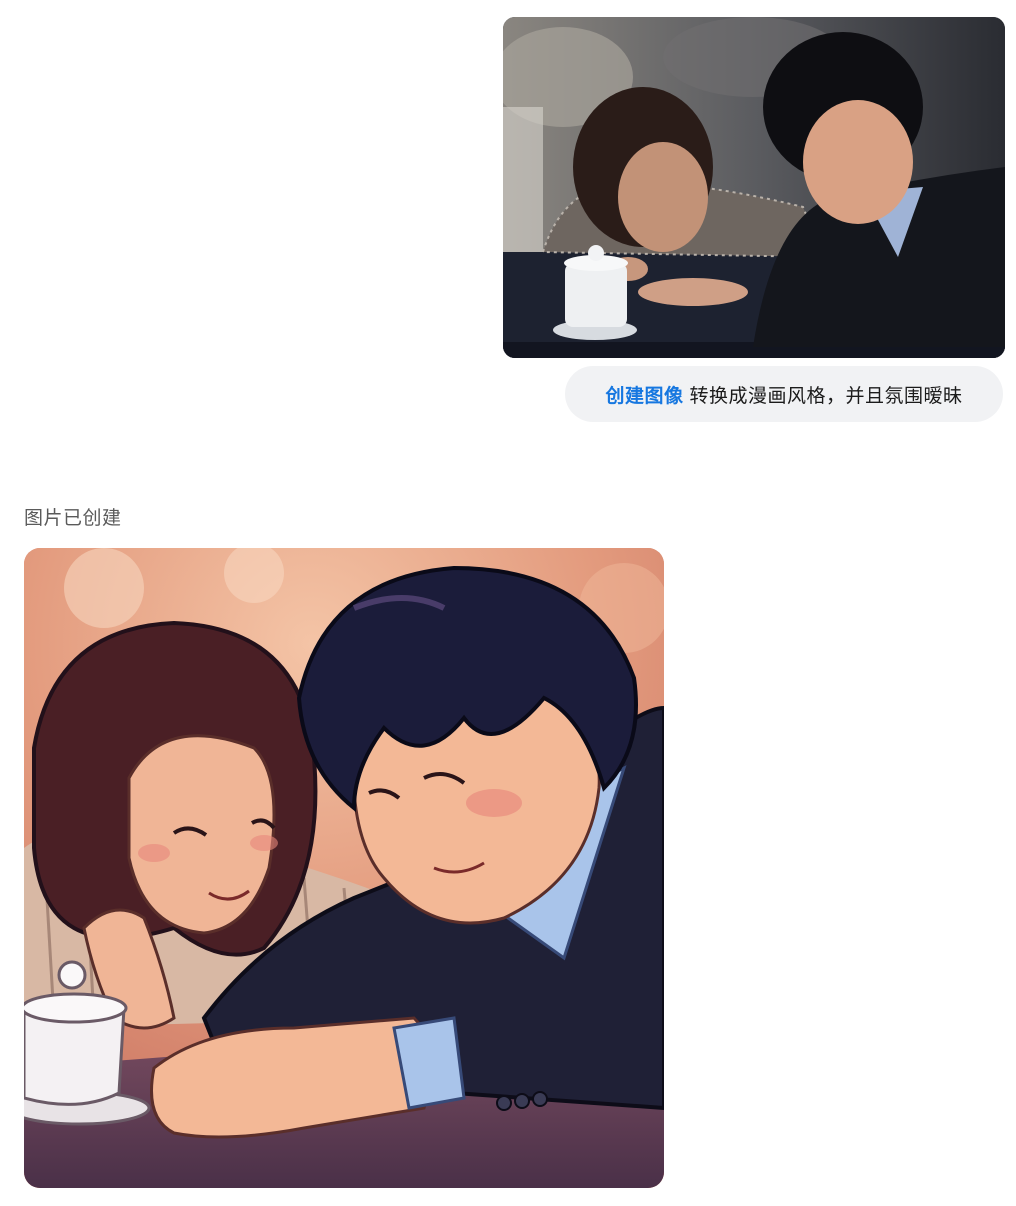 This screenshot has height=1206, width=1016. Describe the element at coordinates (73, 518) in the screenshot. I see `image-created-status: 图片已创建` at that location.